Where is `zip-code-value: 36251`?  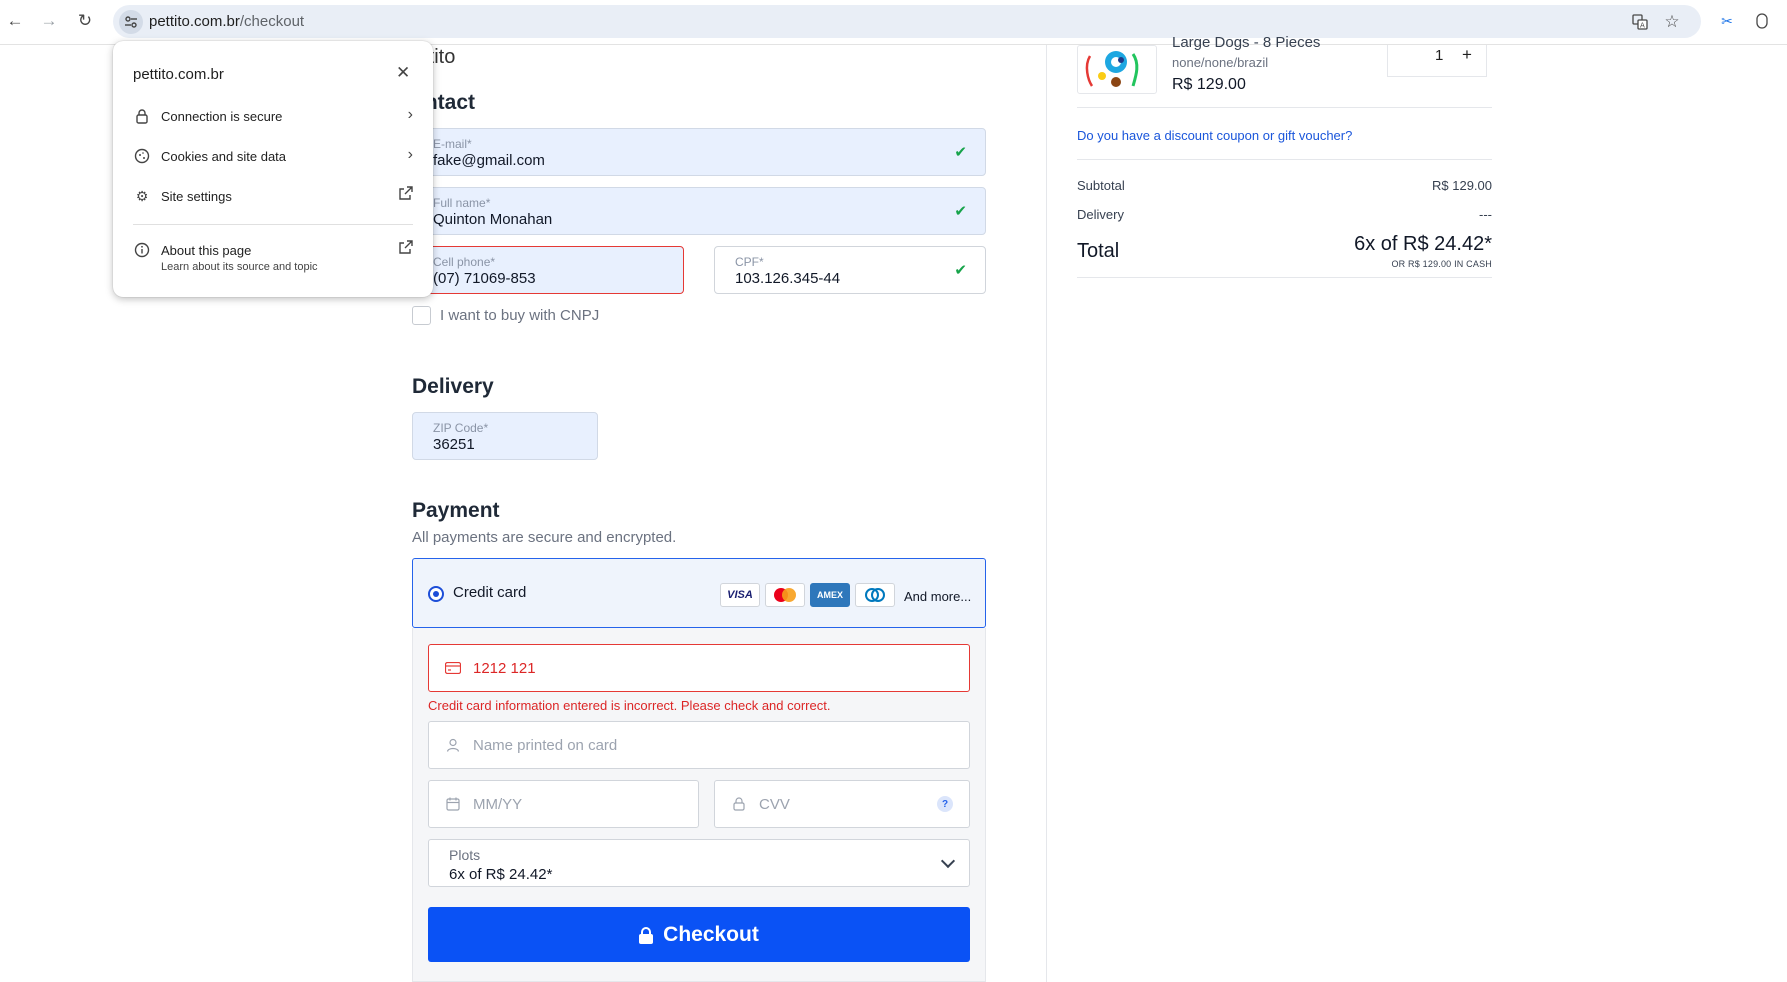 zip-code-value: 36251 is located at coordinates (454, 444).